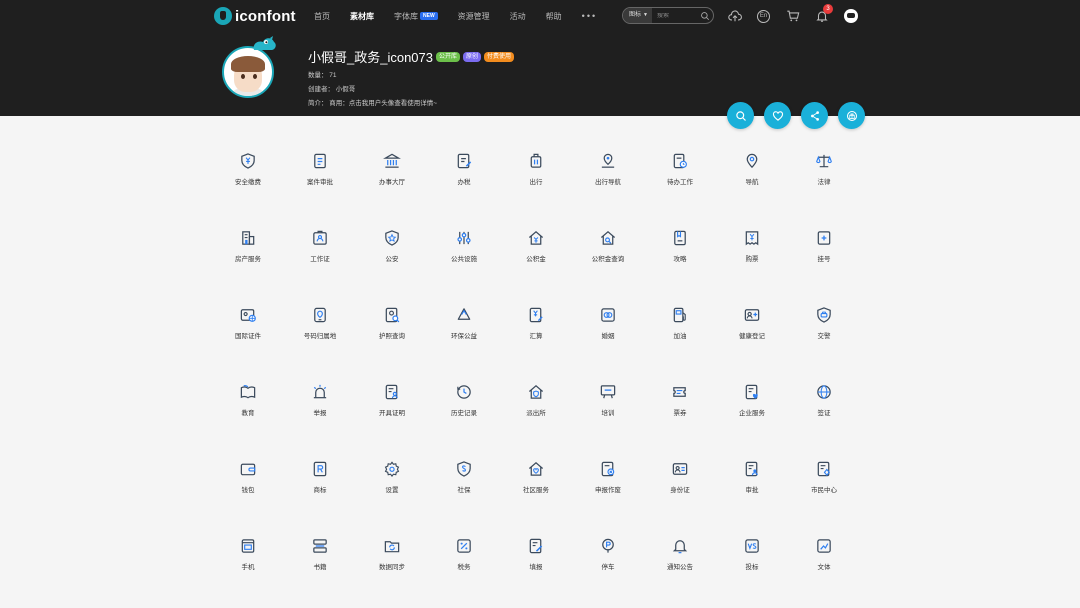 The width and height of the screenshot is (1080, 608). Describe the element at coordinates (608, 545) in the screenshot. I see `parking-icon` at that location.